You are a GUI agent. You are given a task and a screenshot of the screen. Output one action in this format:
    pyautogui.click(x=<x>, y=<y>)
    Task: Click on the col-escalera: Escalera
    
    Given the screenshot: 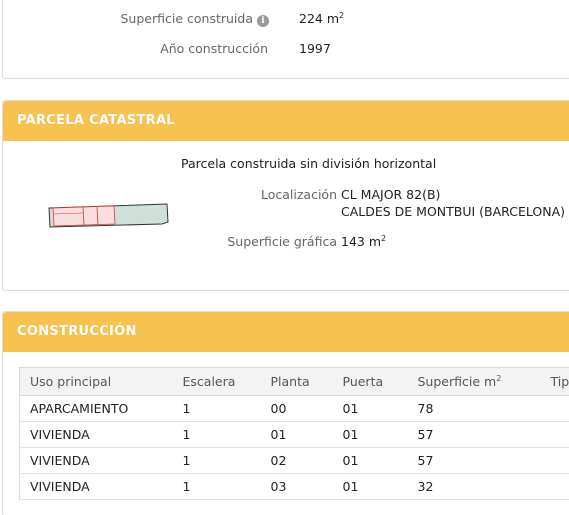 What is the action you would take?
    pyautogui.click(x=216, y=381)
    